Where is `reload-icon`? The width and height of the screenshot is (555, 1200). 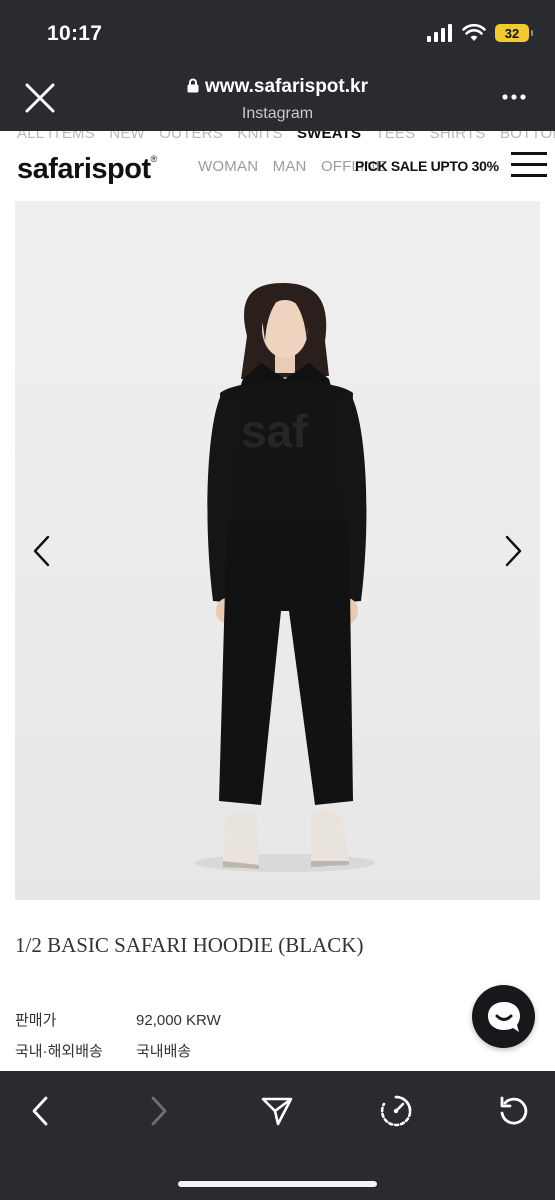 reload-icon is located at coordinates (514, 1110).